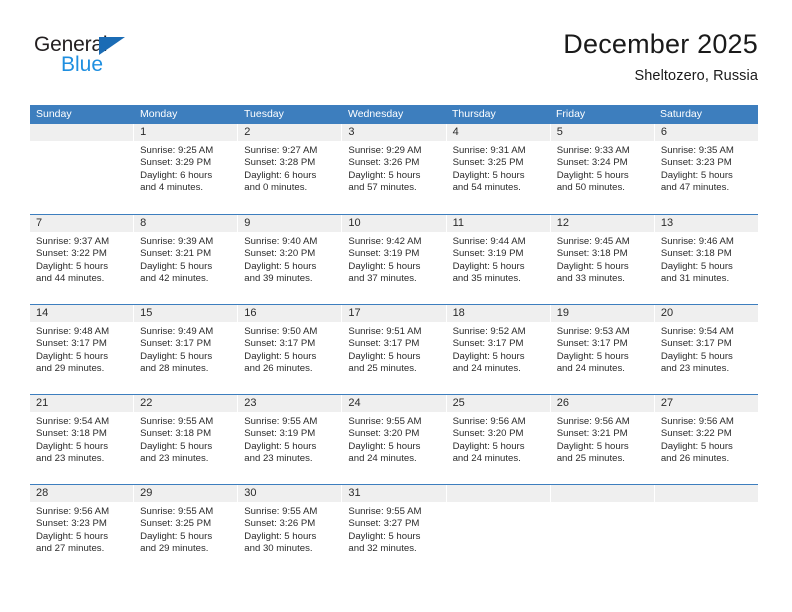 This screenshot has width=792, height=612. Describe the element at coordinates (590, 188) in the screenshot. I see `daylight-text-line2: and 50 minutes.` at that location.